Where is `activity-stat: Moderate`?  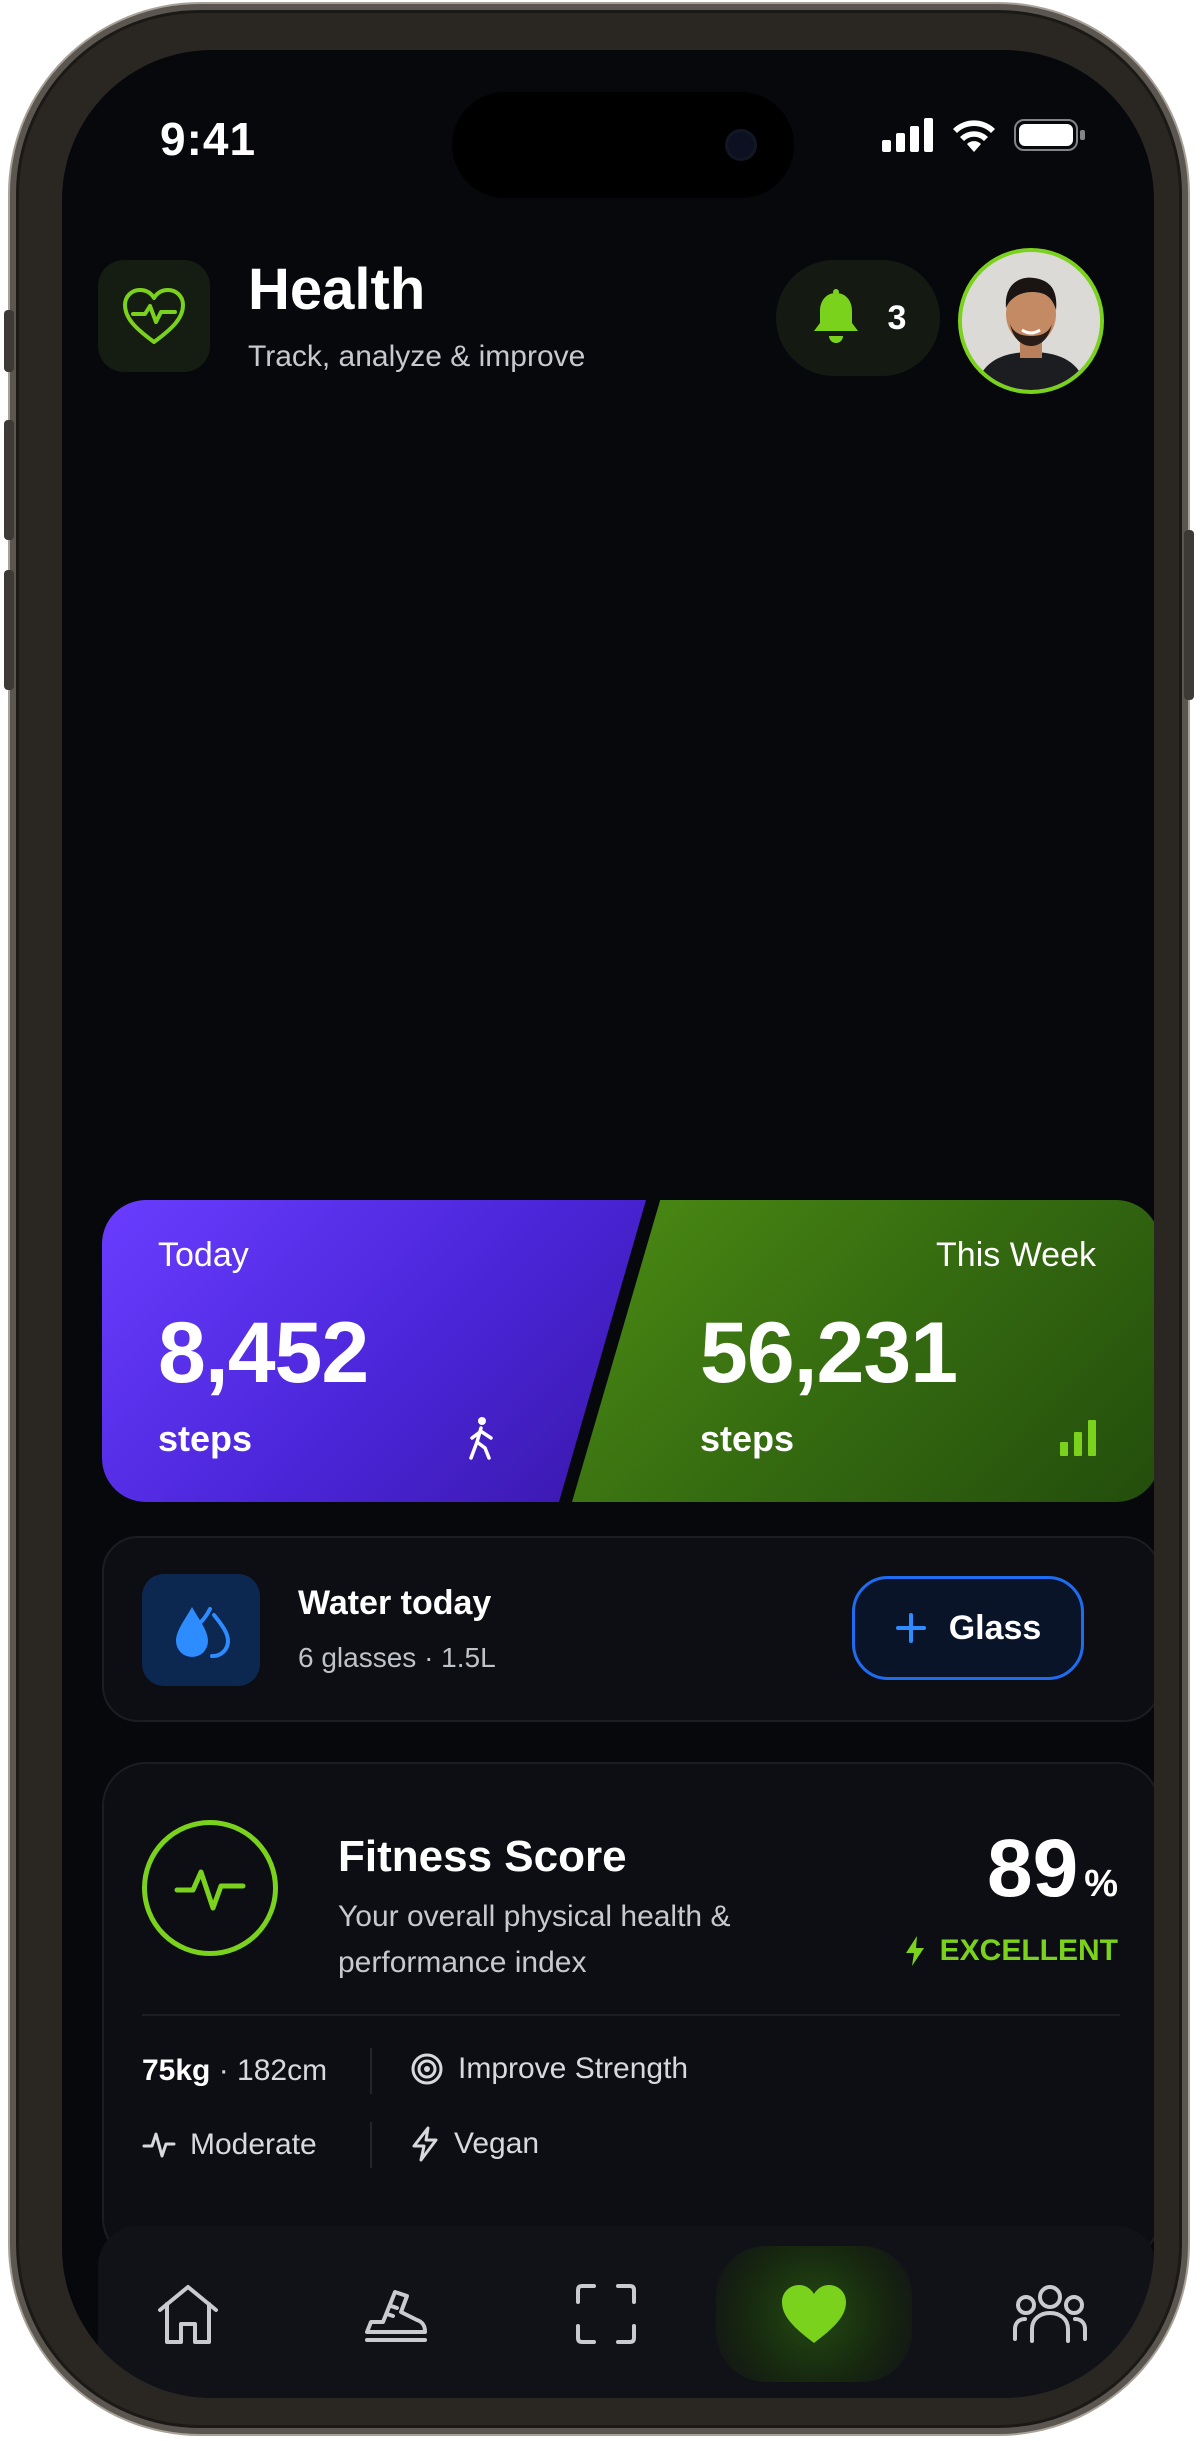
activity-stat: Moderate is located at coordinates (229, 2145).